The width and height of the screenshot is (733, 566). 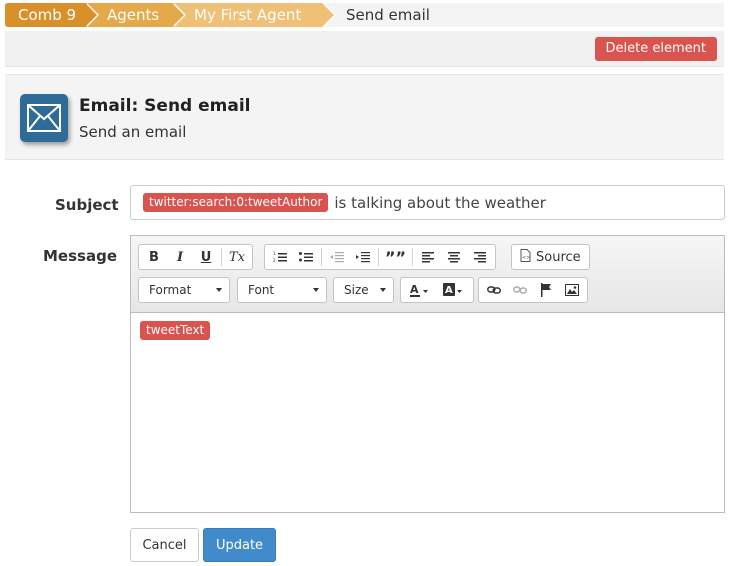 I want to click on increase-indent-icon, so click(x=363, y=257).